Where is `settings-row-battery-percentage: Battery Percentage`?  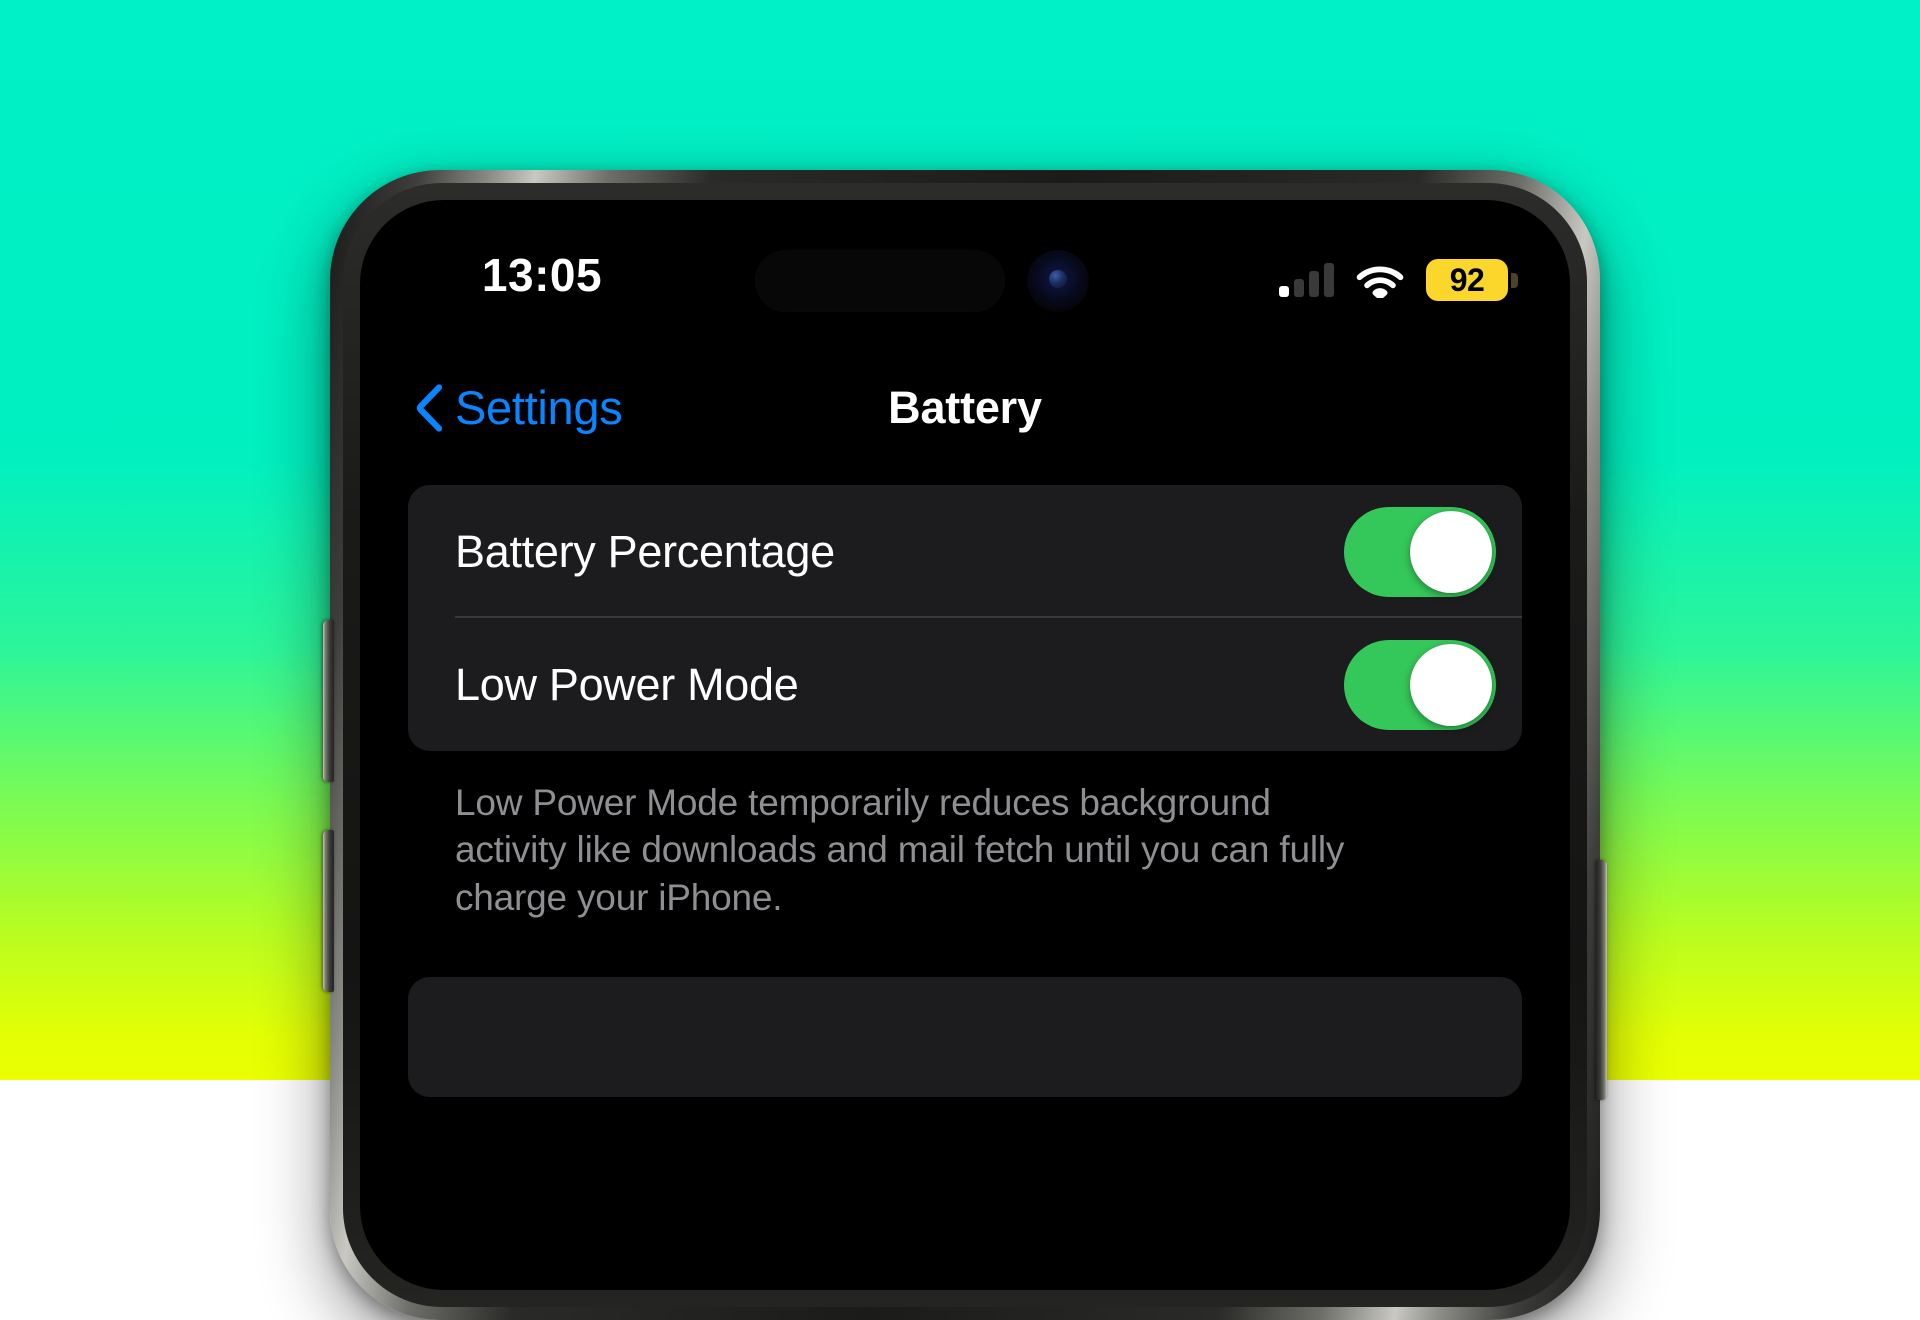 settings-row-battery-percentage: Battery Percentage is located at coordinates (965, 551).